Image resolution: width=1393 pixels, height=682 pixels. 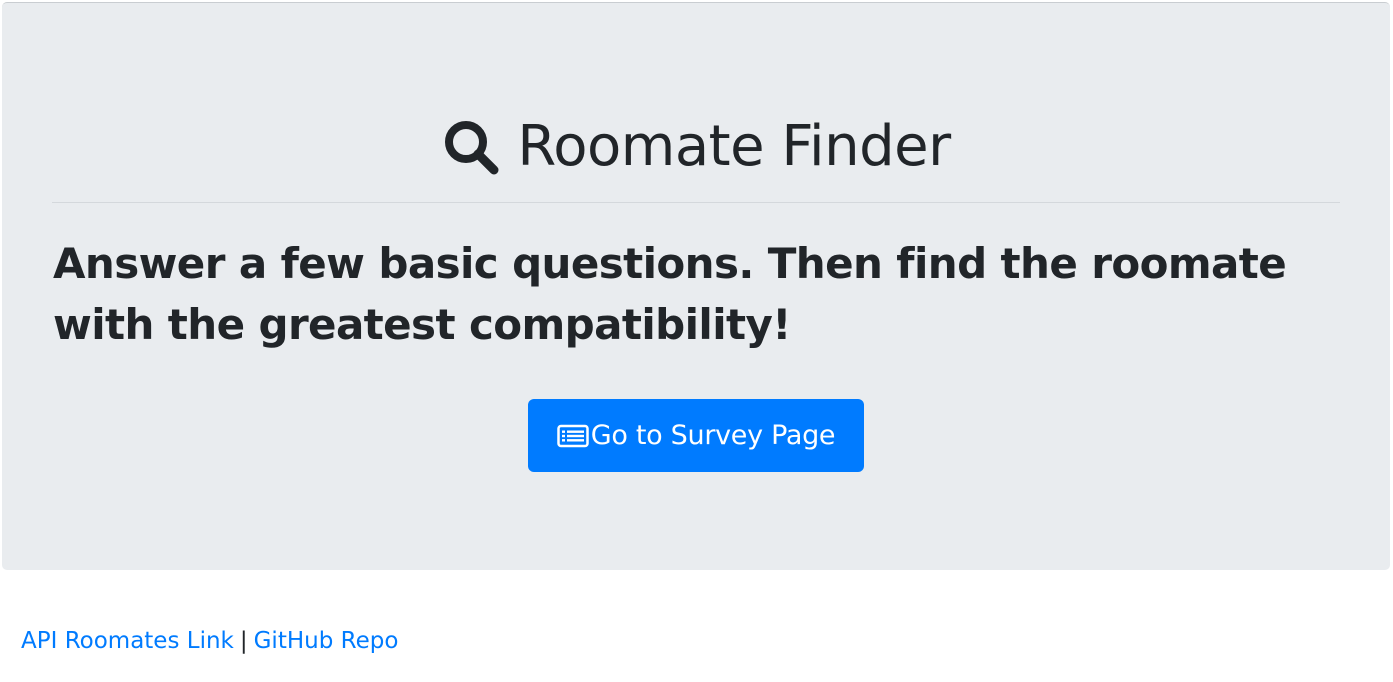 I want to click on go-to-survey-label: Go to Survey Page, so click(x=713, y=435).